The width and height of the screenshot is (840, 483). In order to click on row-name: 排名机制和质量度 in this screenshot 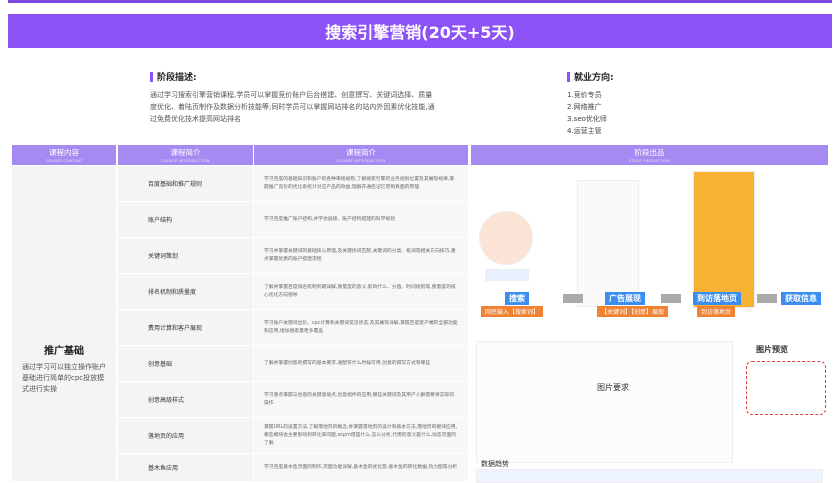, I will do `click(185, 291)`.